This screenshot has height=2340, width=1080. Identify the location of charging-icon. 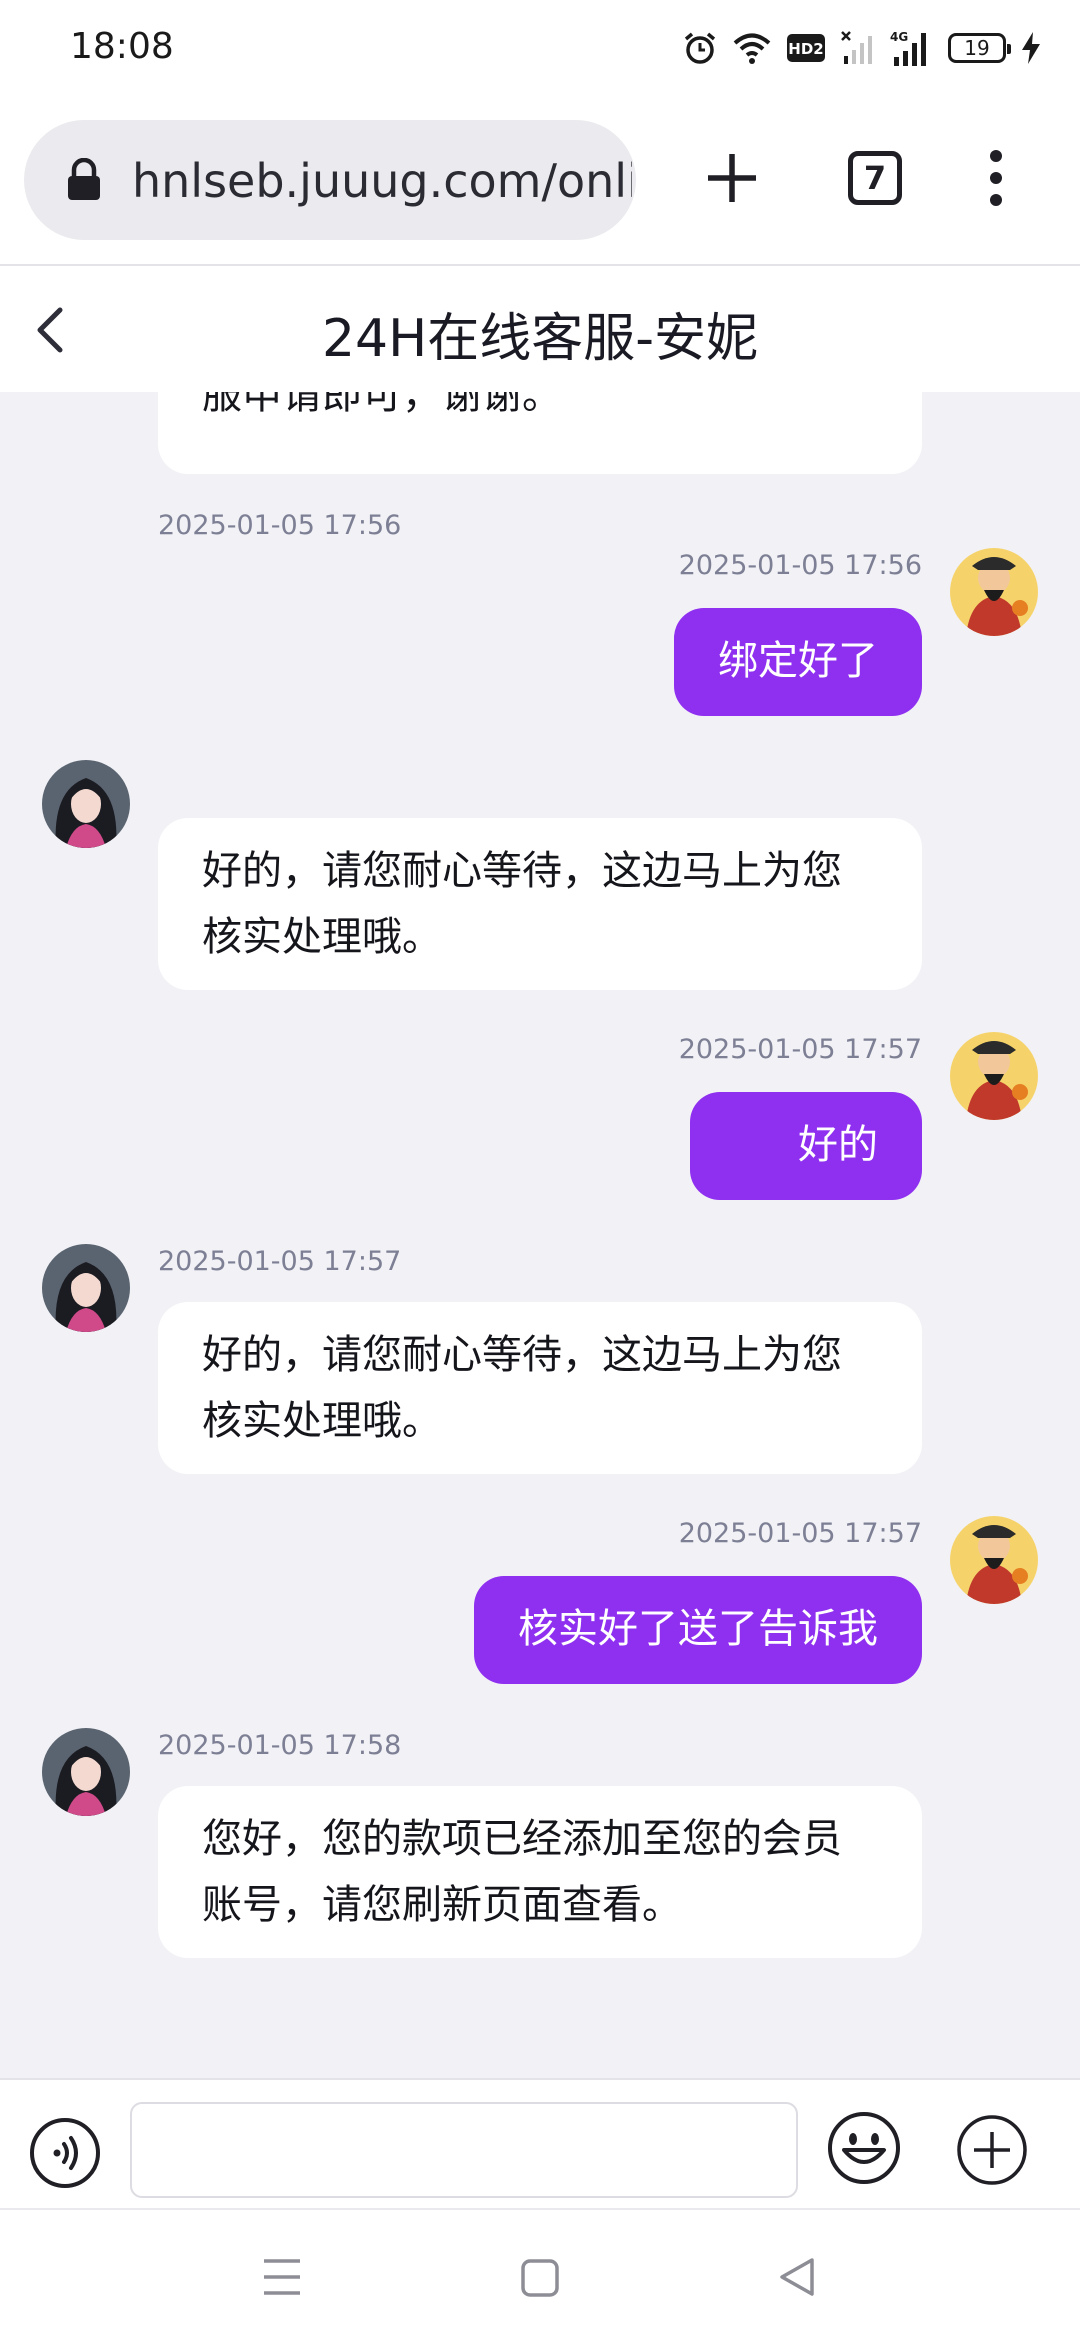
(1031, 48).